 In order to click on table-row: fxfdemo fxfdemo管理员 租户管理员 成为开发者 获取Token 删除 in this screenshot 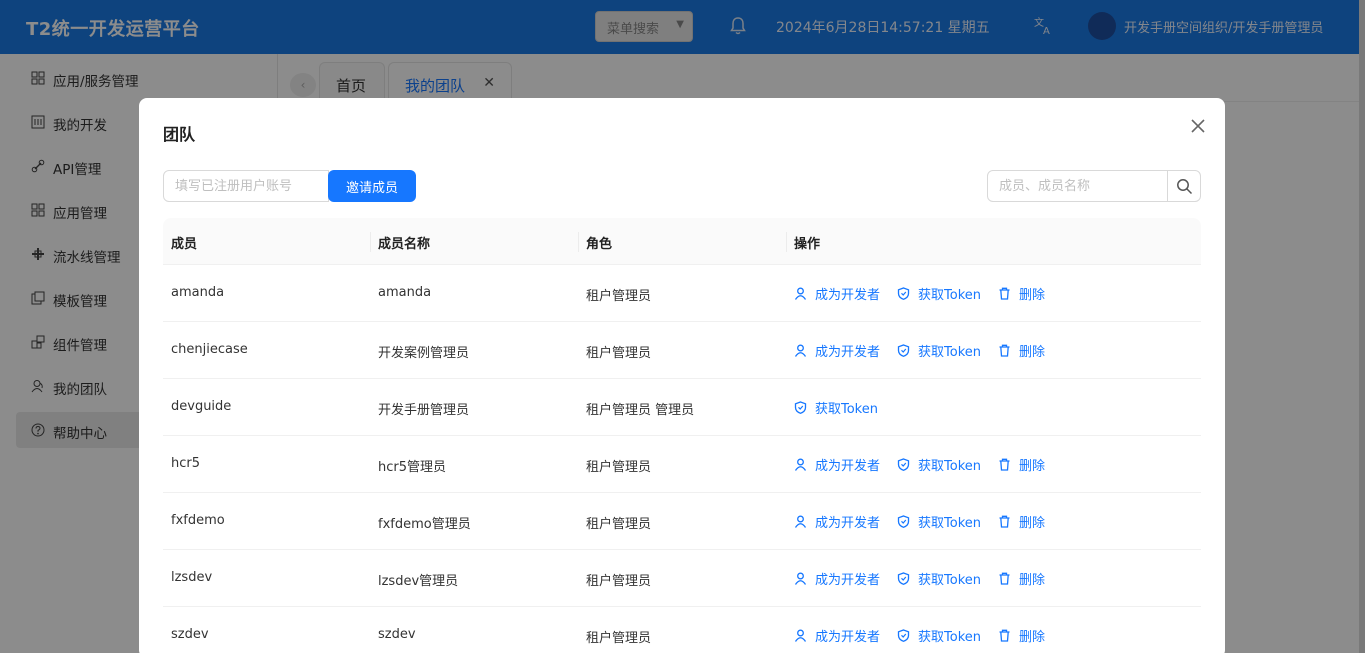, I will do `click(682, 521)`.